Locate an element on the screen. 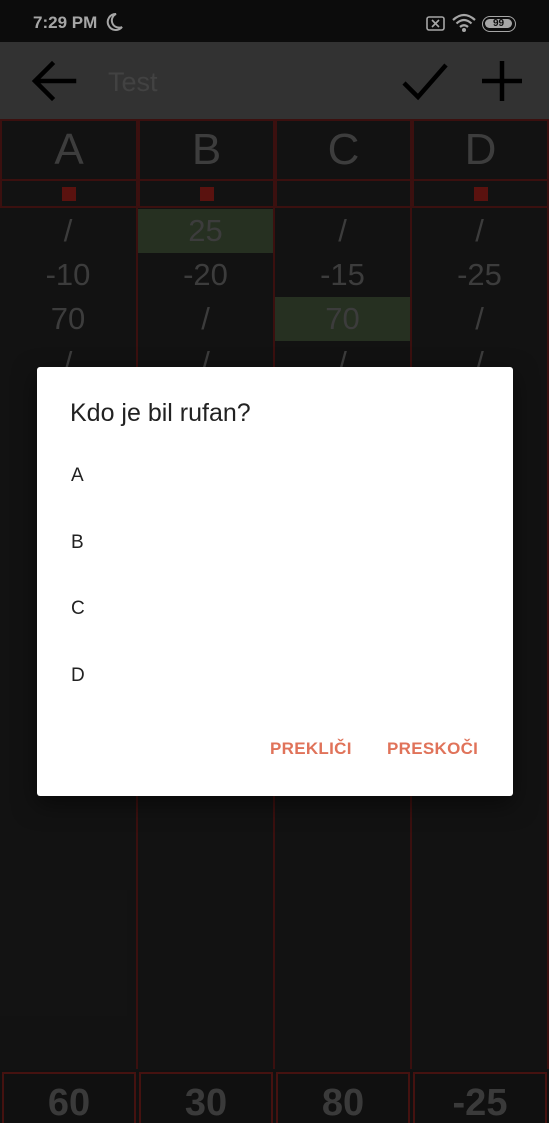 This screenshot has width=549, height=1123. dialog-option: B is located at coordinates (275, 543).